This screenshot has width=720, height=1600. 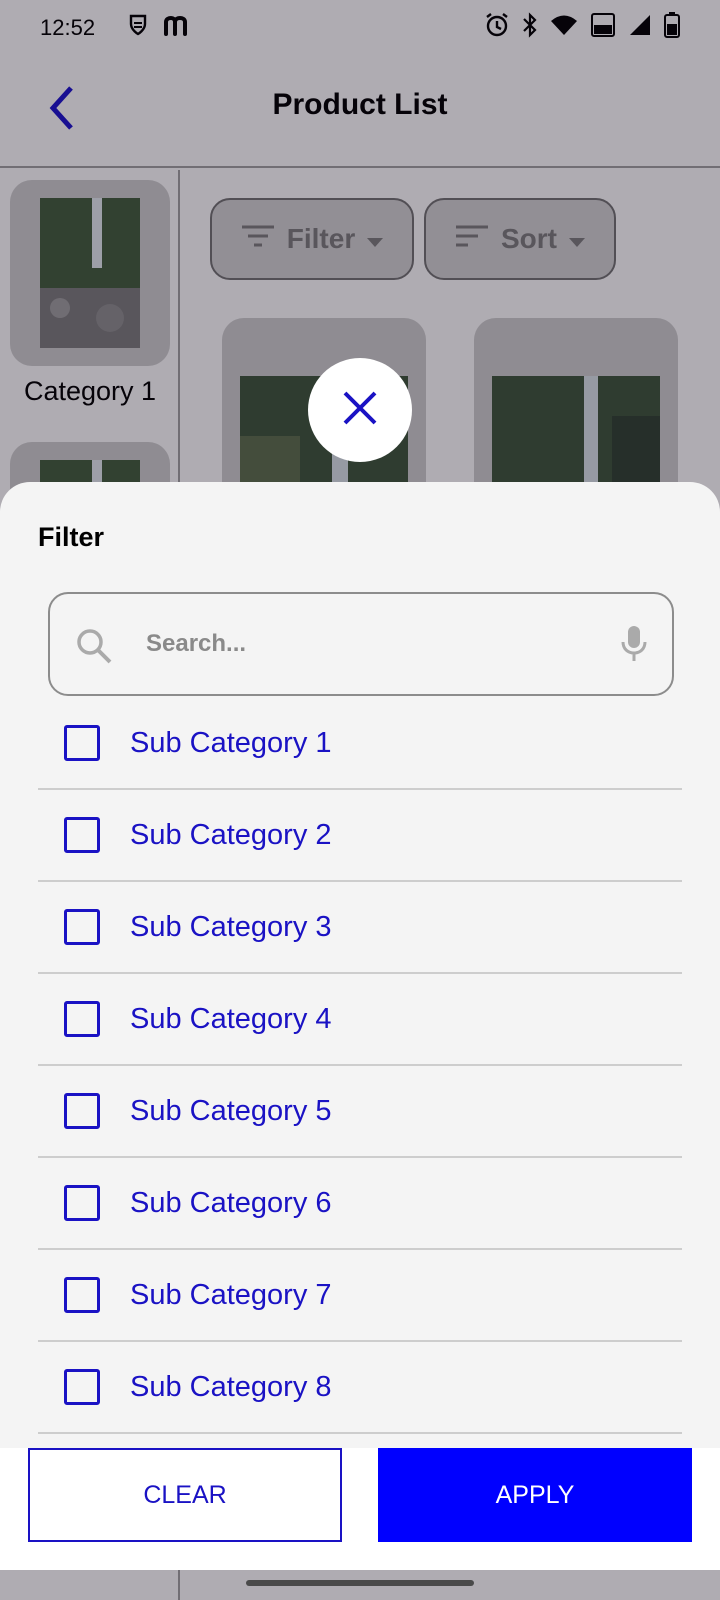 I want to click on list-item: Sub Category 4, so click(x=360, y=1020).